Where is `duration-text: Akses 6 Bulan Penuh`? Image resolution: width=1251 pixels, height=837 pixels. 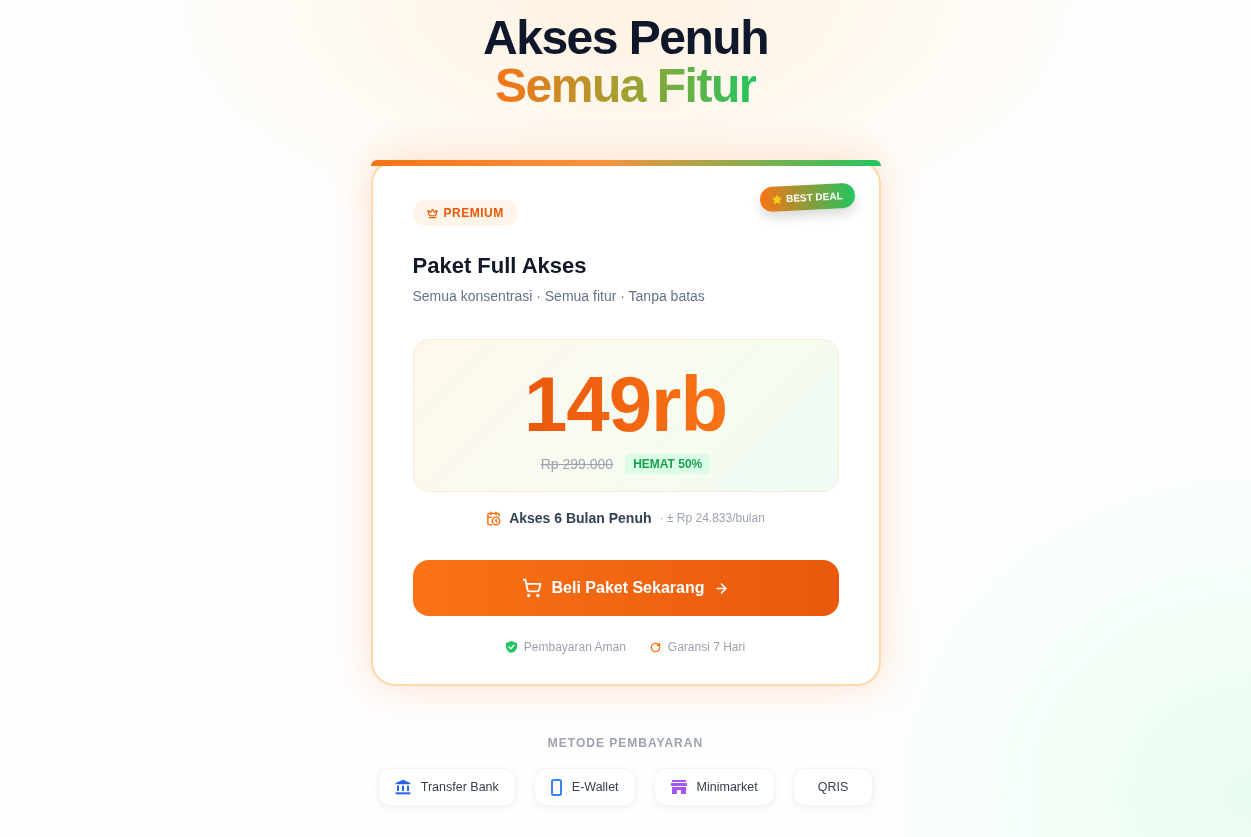 duration-text: Akses 6 Bulan Penuh is located at coordinates (580, 518).